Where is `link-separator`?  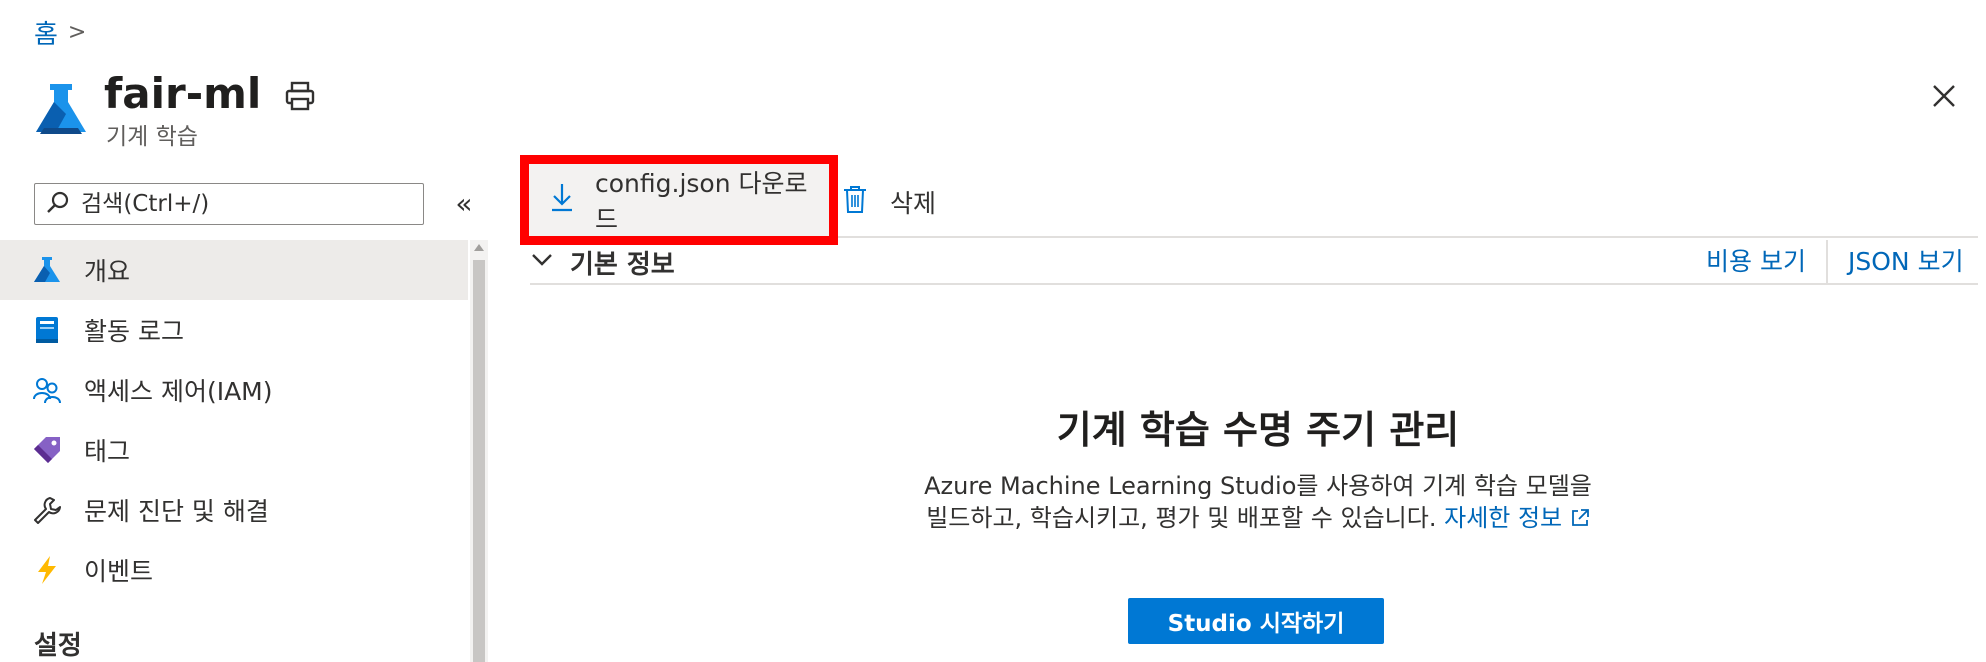
link-separator is located at coordinates (1827, 262).